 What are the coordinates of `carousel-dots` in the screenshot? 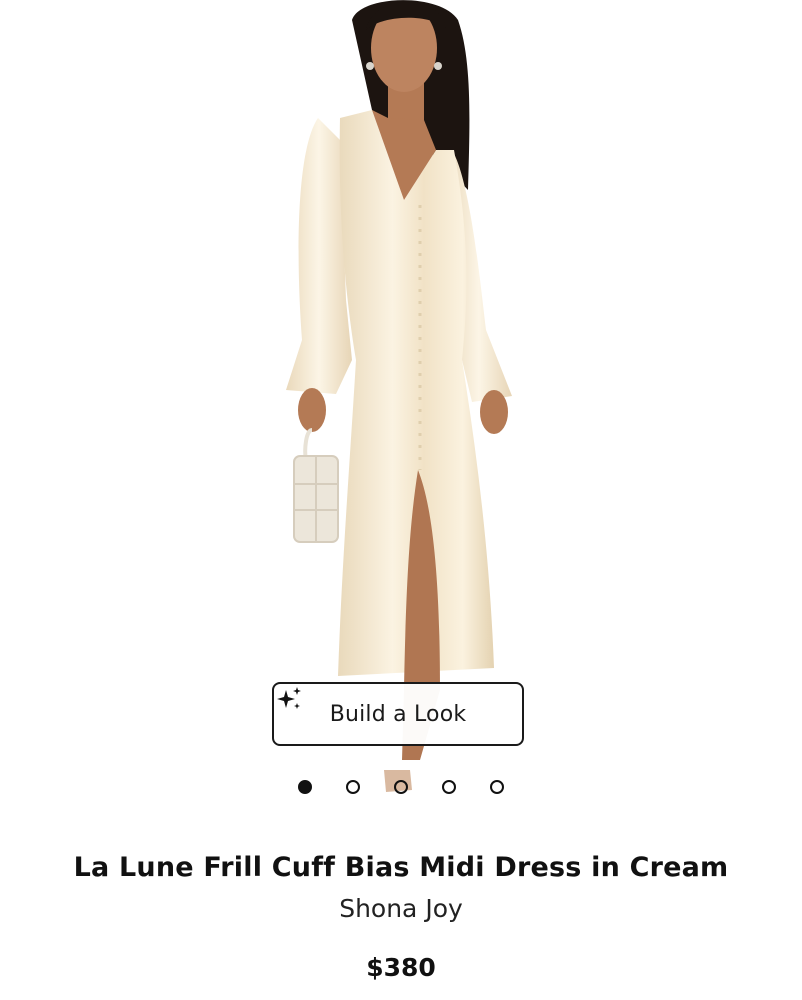 It's located at (401, 790).